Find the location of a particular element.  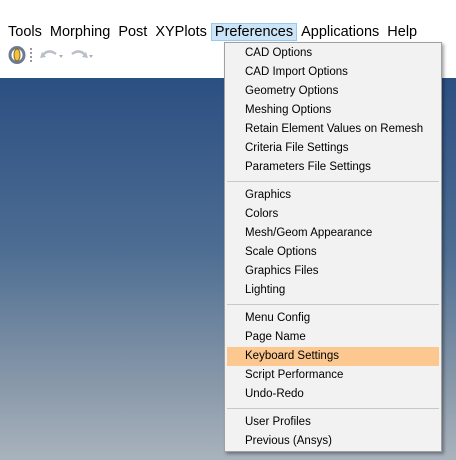

menu-help: Help is located at coordinates (402, 32).